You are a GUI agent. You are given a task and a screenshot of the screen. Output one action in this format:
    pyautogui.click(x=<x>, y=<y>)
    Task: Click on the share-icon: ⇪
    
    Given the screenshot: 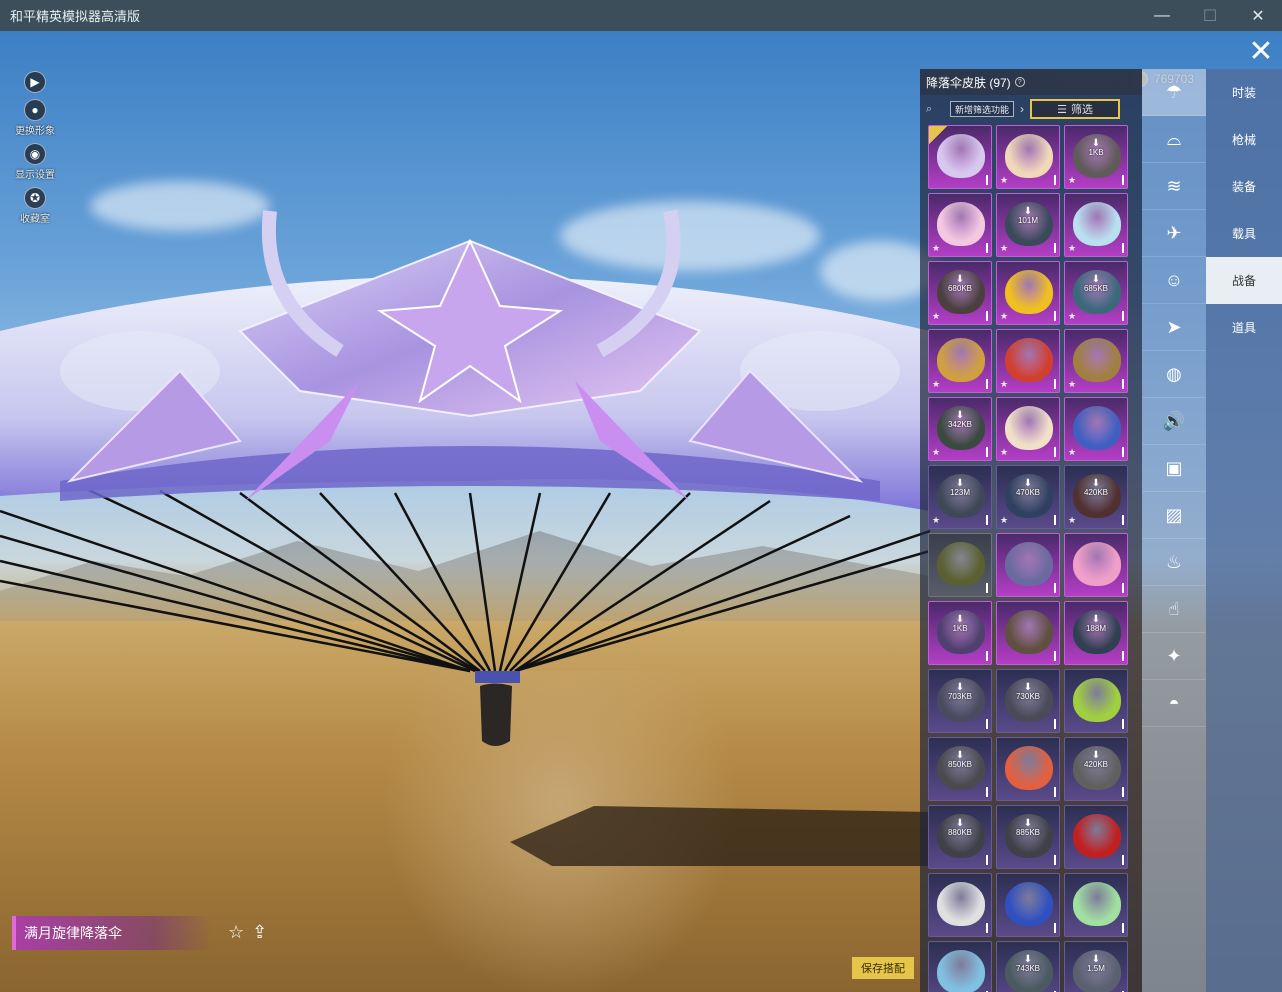 What is the action you would take?
    pyautogui.click(x=259, y=932)
    